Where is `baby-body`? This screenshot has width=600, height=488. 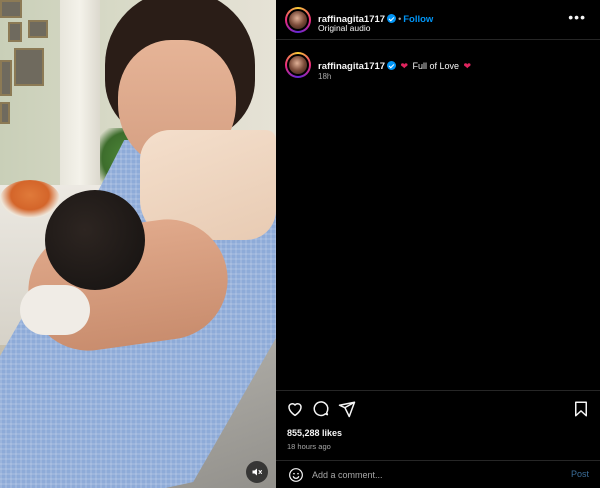
baby-body is located at coordinates (55, 310).